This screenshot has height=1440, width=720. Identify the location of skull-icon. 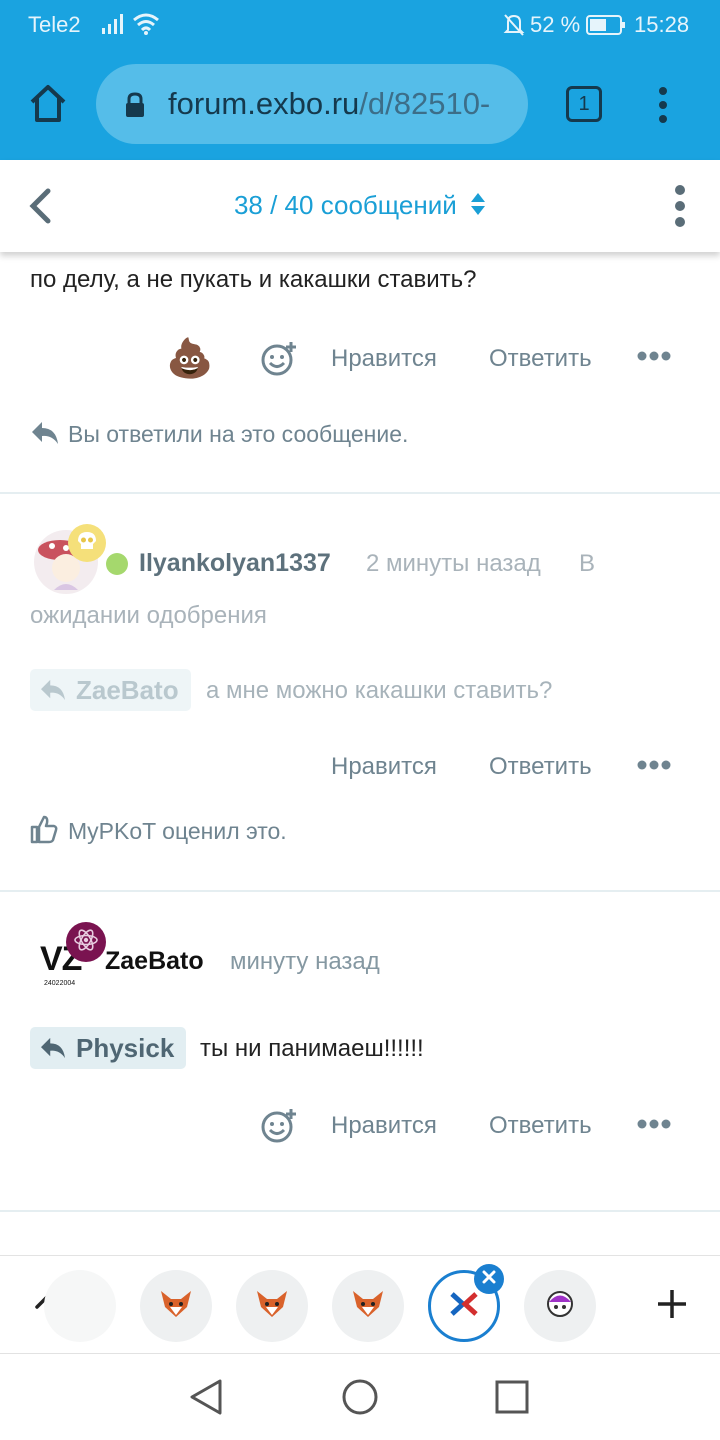
(87, 543).